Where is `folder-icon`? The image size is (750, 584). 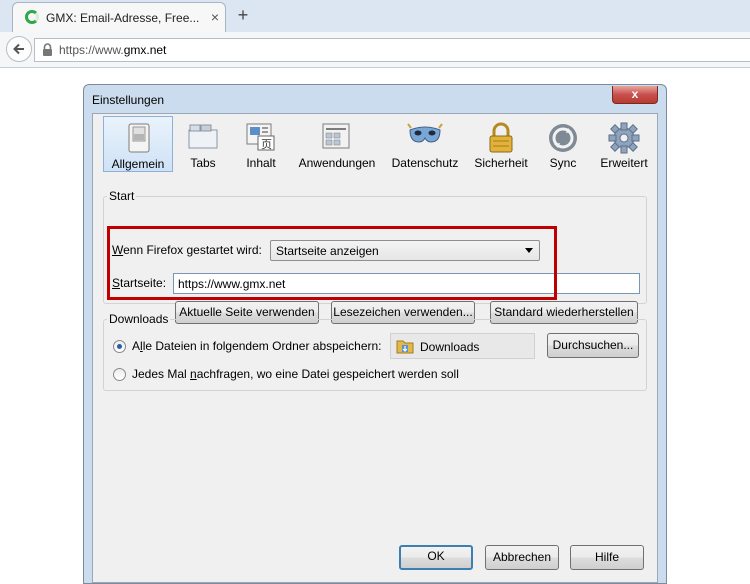 folder-icon is located at coordinates (405, 347).